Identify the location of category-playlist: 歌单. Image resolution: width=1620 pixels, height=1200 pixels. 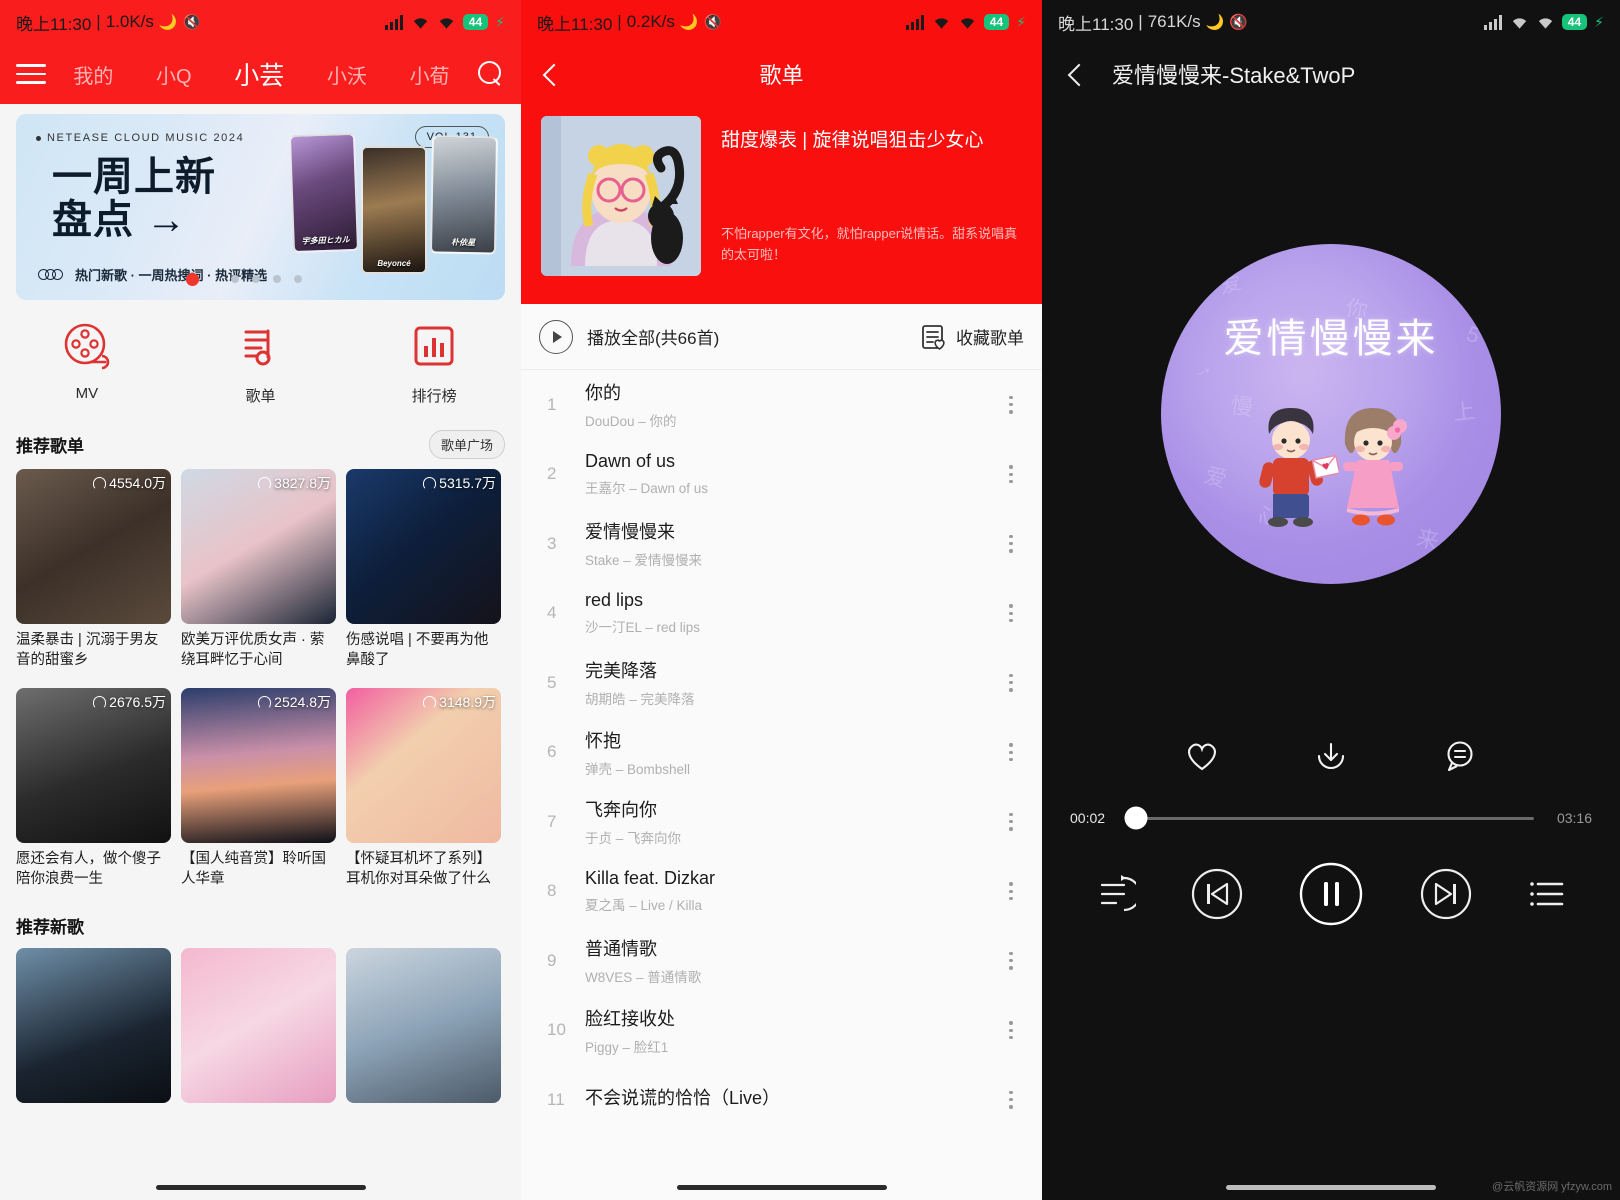
(261, 364).